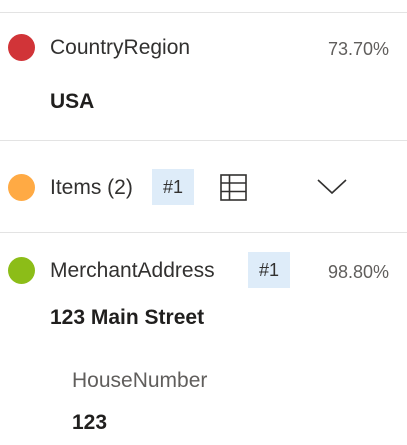 The image size is (407, 445). I want to click on top-divider, so click(203, 12).